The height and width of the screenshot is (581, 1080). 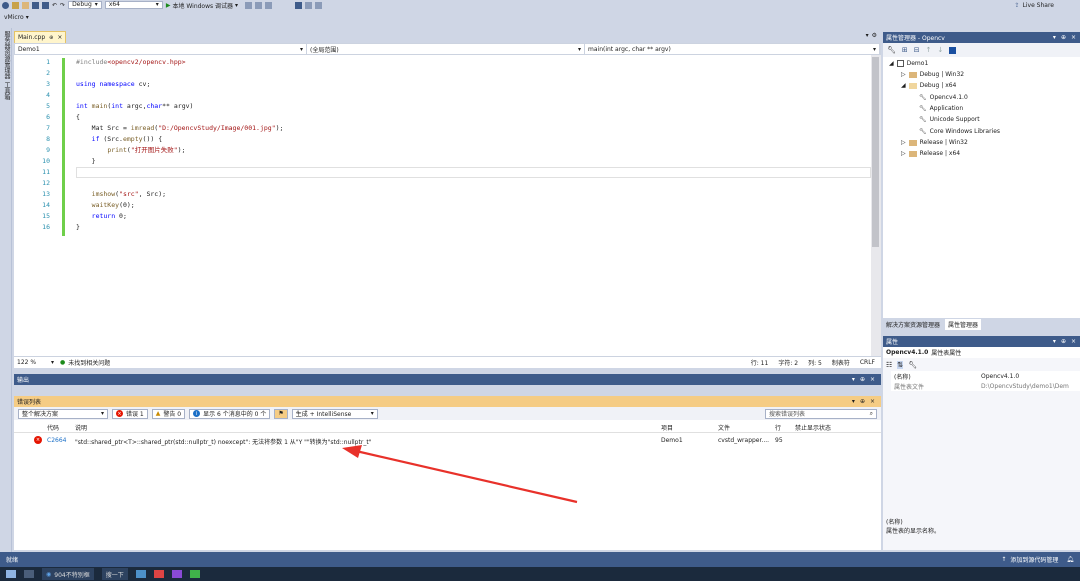 What do you see at coordinates (334, 413) in the screenshot?
I see `build-filter-dropdown: 生成 + IntelliSense ▾` at bounding box center [334, 413].